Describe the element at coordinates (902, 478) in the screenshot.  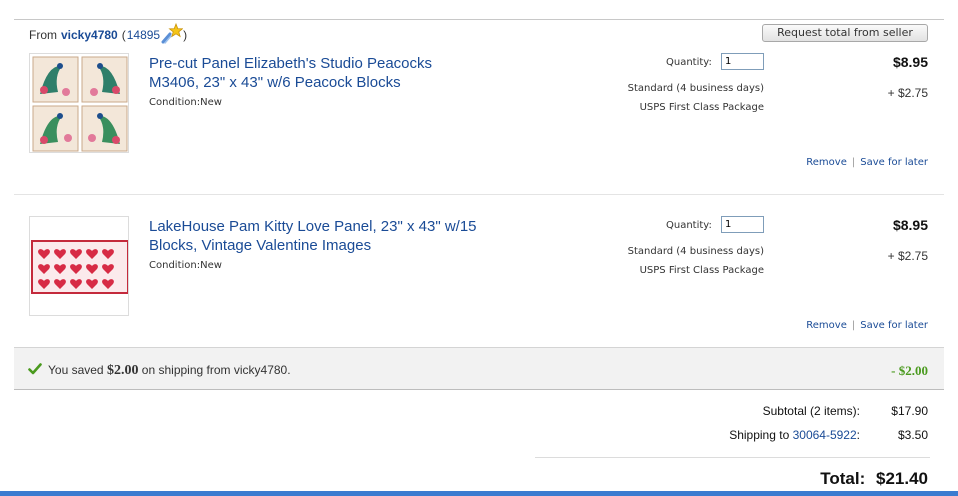
I see `total-value: $21.40` at that location.